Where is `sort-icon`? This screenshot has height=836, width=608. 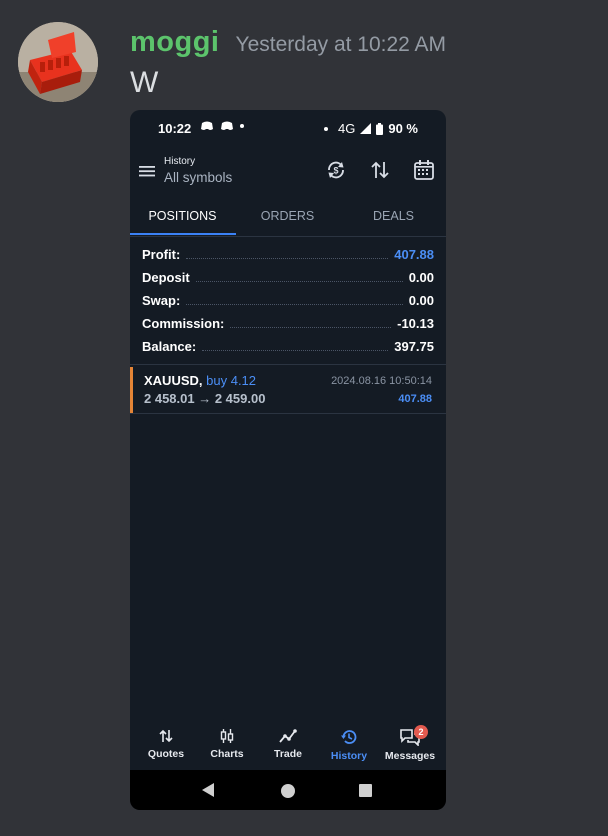
sort-icon is located at coordinates (380, 170).